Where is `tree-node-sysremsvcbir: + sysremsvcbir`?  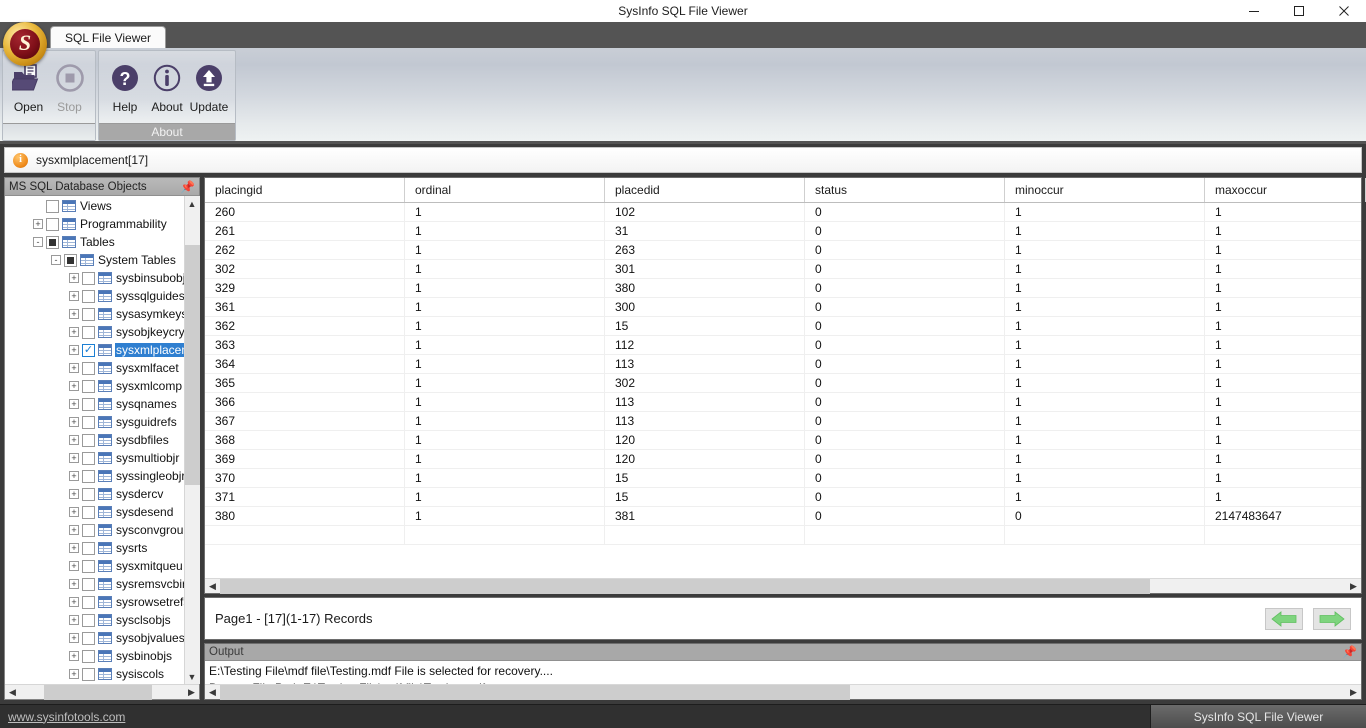
tree-node-sysremsvcbir: + sysremsvcbir is located at coordinates (94, 584).